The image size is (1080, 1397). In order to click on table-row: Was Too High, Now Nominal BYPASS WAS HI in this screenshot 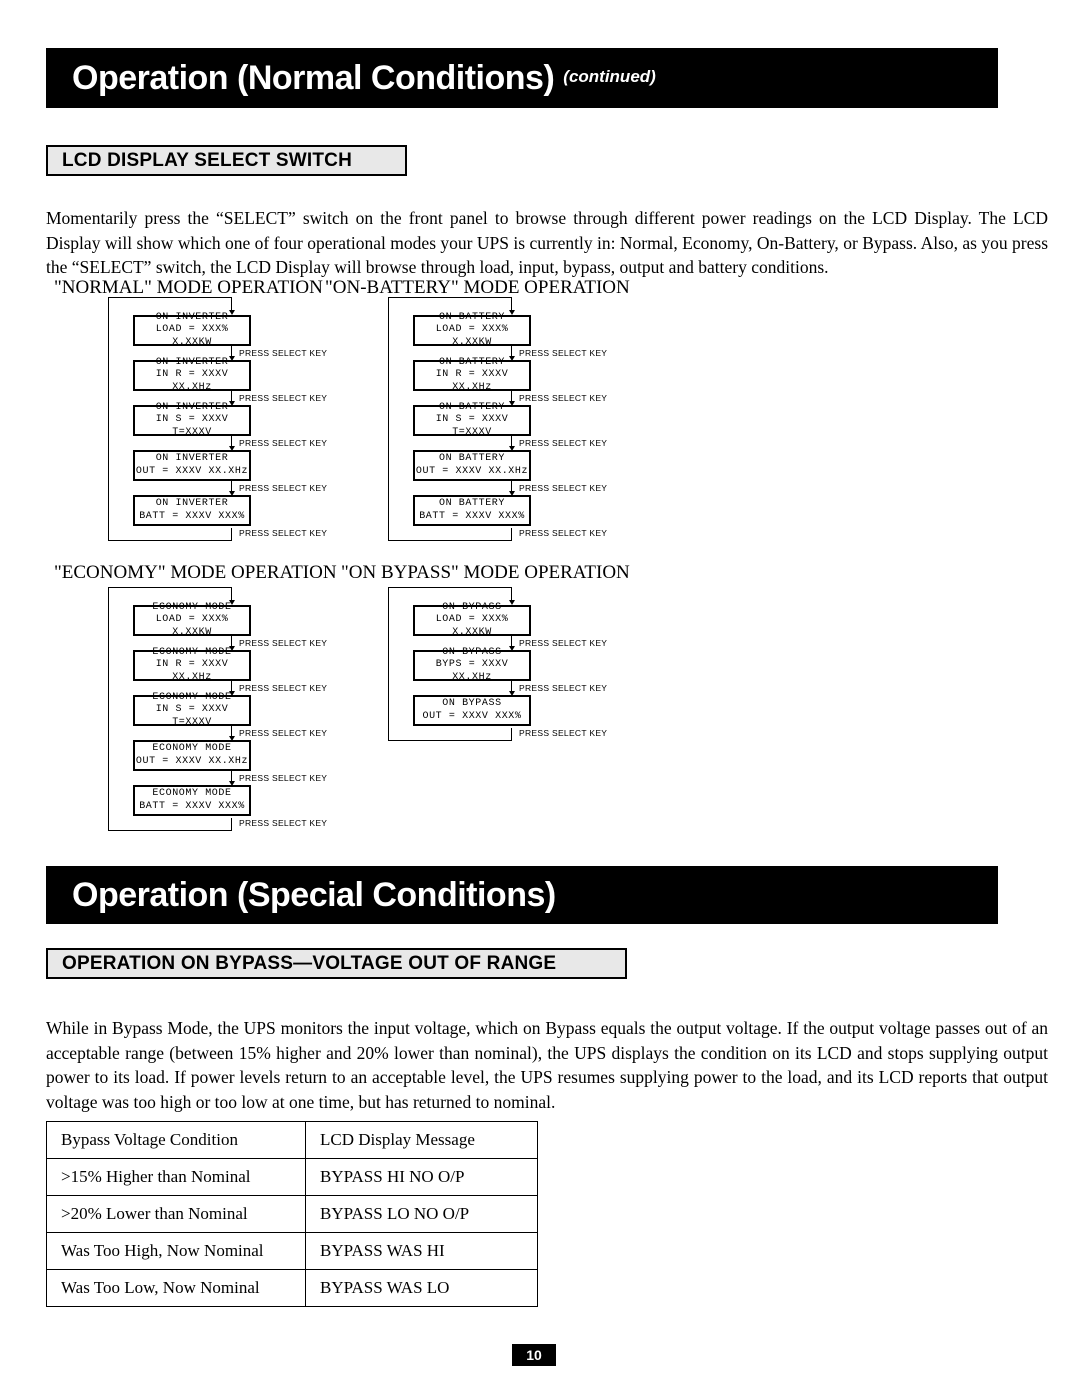, I will do `click(292, 1251)`.